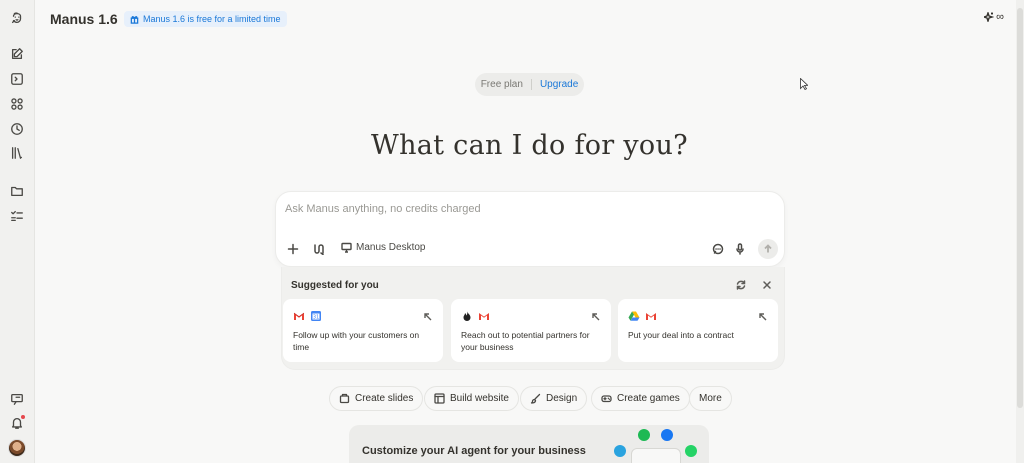 This screenshot has height=463, width=1024. I want to click on website-icon, so click(439, 398).